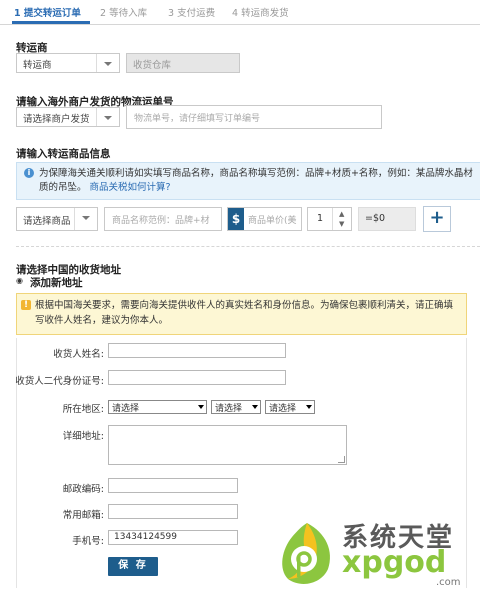  I want to click on zip-input, so click(173, 485).